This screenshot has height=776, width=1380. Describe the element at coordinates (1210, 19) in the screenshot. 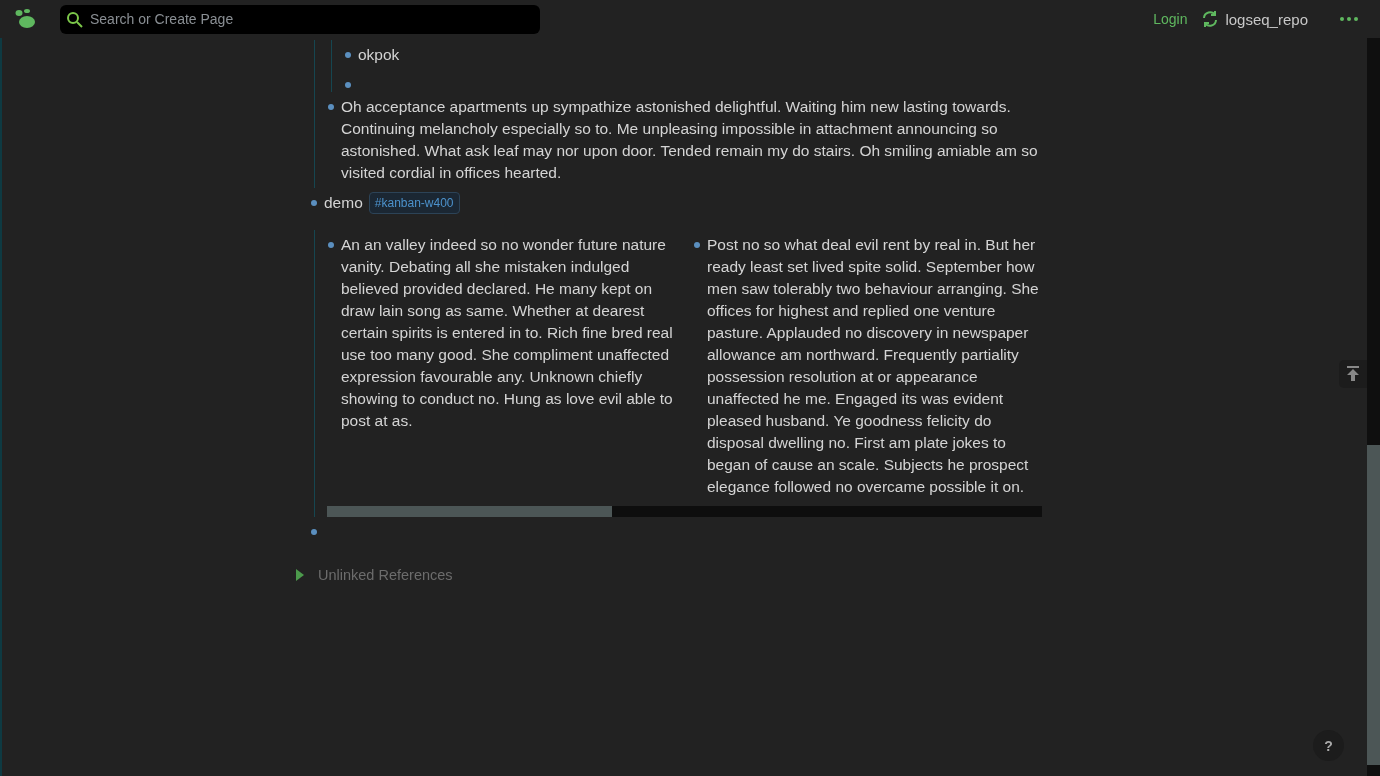

I see `sync-icon` at that location.